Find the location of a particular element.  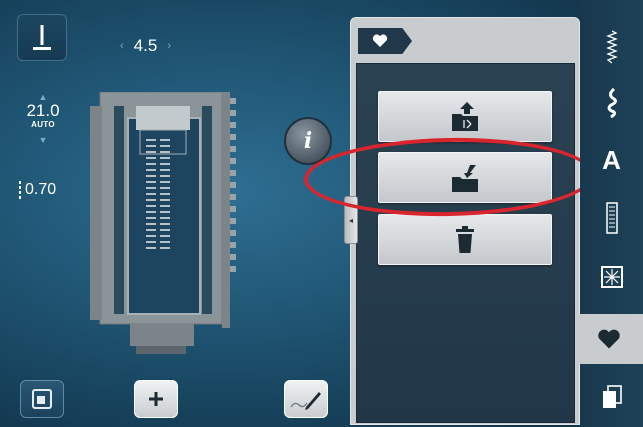

save-to-folder-button is located at coordinates (465, 116).